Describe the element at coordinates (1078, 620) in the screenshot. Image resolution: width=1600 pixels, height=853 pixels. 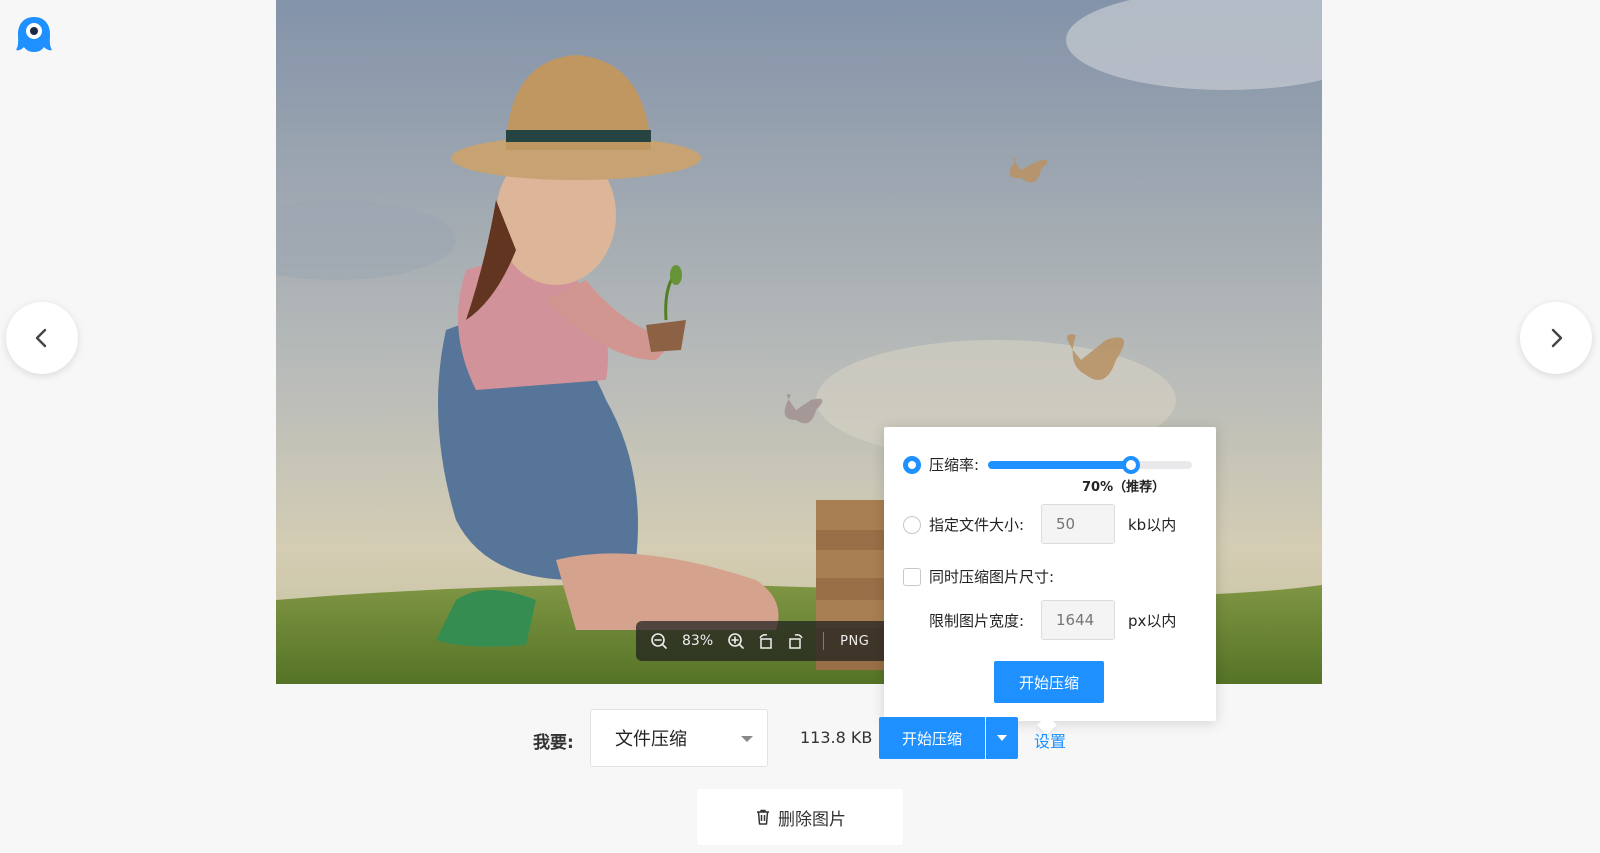
I see `width-limit-input` at that location.